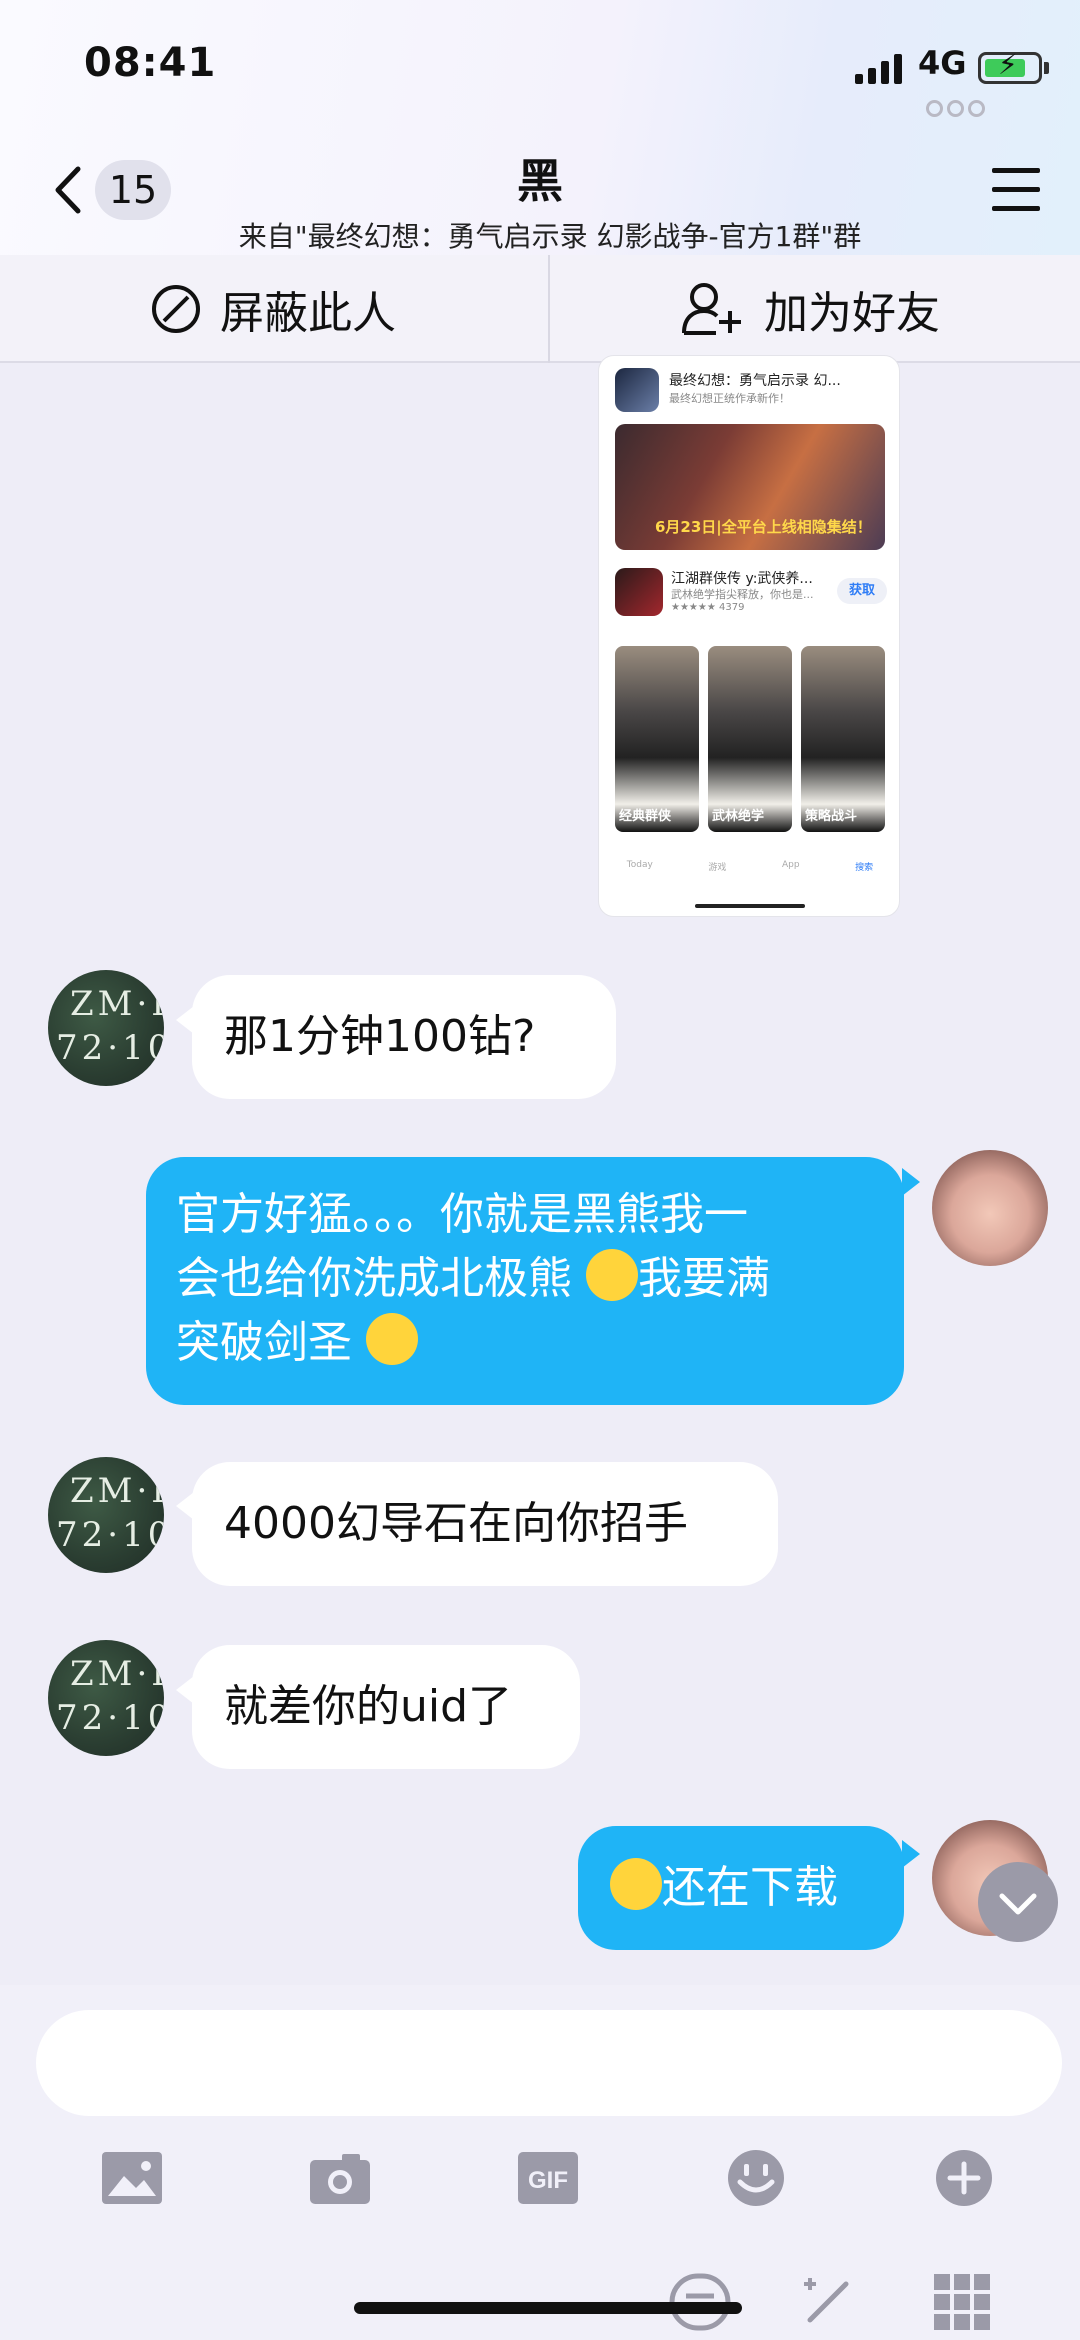 This screenshot has height=2340, width=1080. Describe the element at coordinates (645, 816) in the screenshot. I see `shot-thumb-label: 经典群侠` at that location.